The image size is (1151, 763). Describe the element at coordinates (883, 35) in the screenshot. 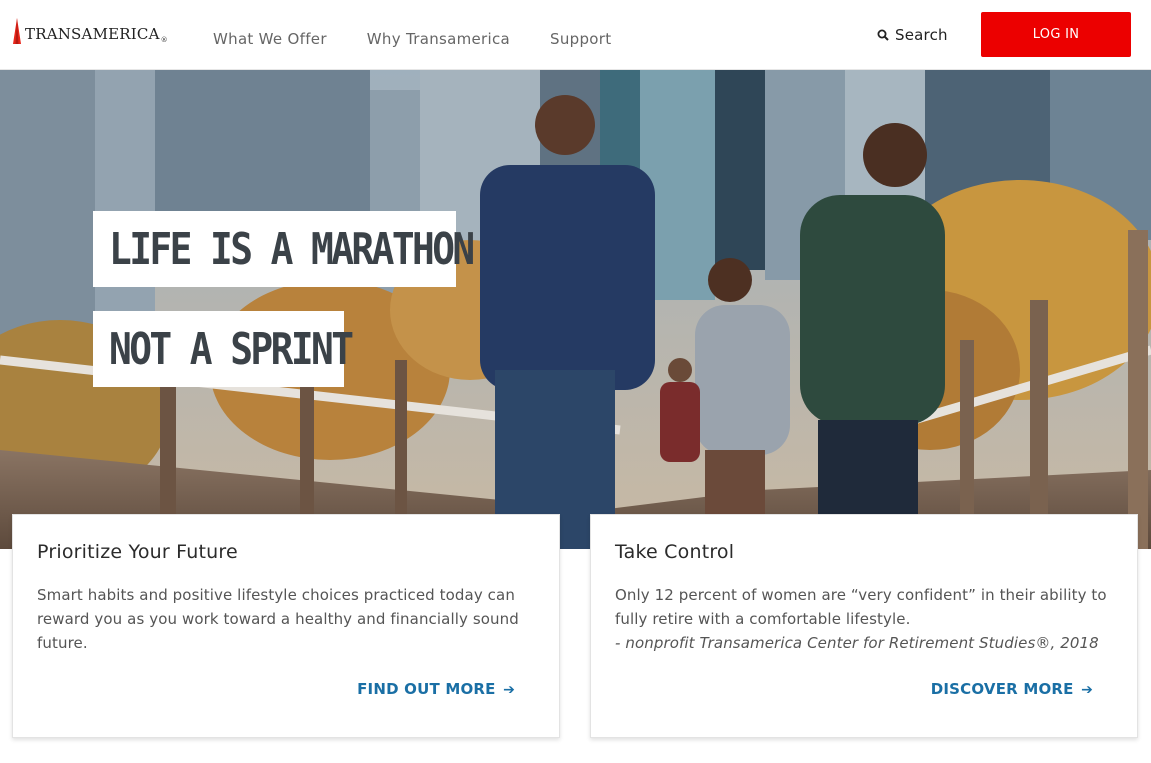

I see `search-icon` at that location.